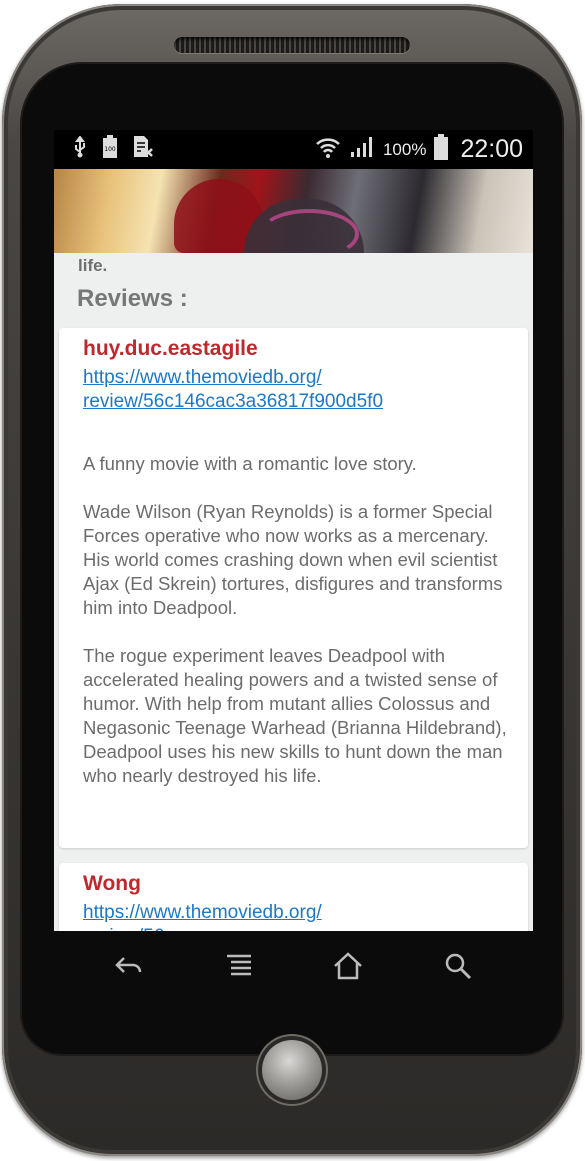  I want to click on home-nav-button, so click(348, 968).